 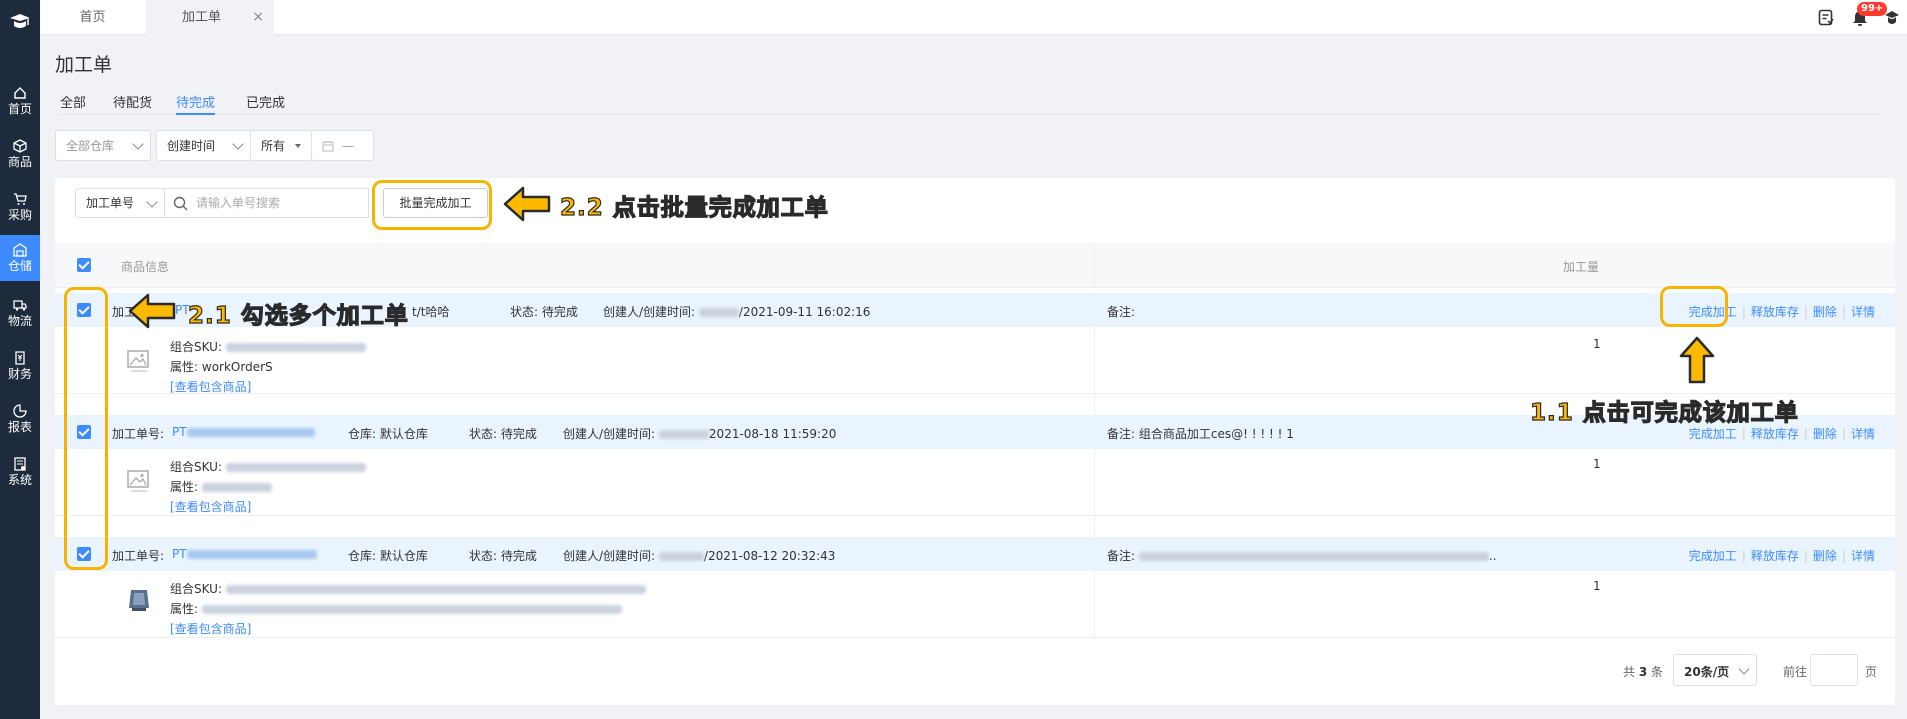 What do you see at coordinates (19, 427) in the screenshot?
I see `sidebar-item-label: 报表` at bounding box center [19, 427].